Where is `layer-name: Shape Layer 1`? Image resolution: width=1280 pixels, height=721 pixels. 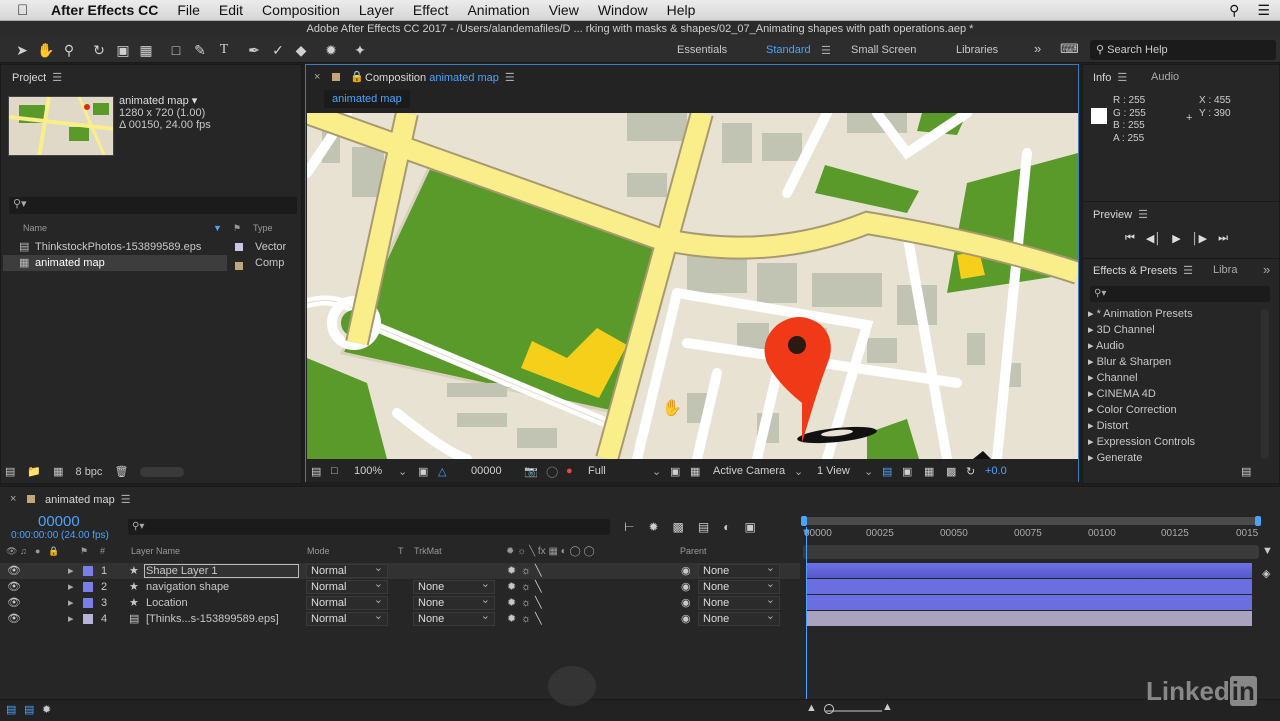
layer-name: Shape Layer 1 is located at coordinates (221, 571).